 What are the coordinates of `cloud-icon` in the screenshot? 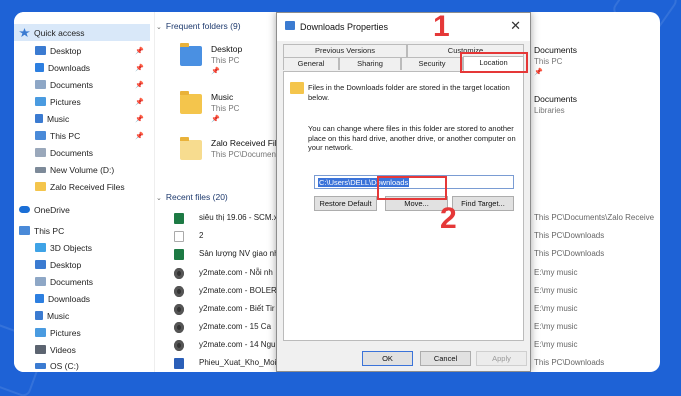 It's located at (24, 209).